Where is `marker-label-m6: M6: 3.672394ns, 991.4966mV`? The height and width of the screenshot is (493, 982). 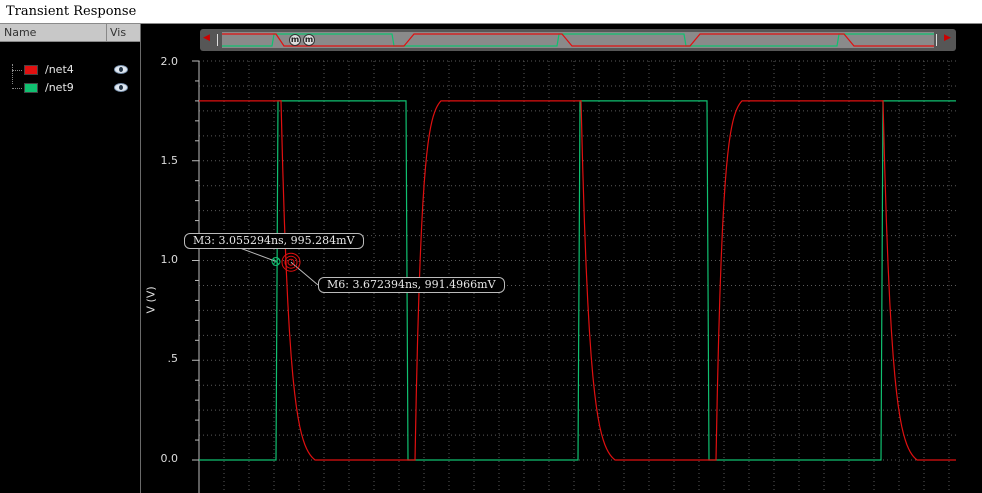 marker-label-m6: M6: 3.672394ns, 991.4966mV is located at coordinates (411, 285).